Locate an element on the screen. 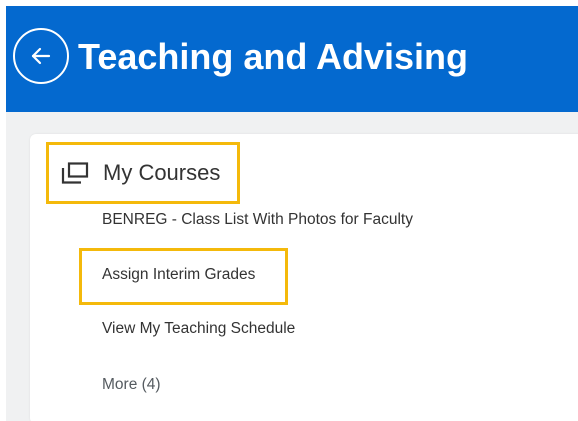 The height and width of the screenshot is (421, 578). card-header: My Courses is located at coordinates (143, 173).